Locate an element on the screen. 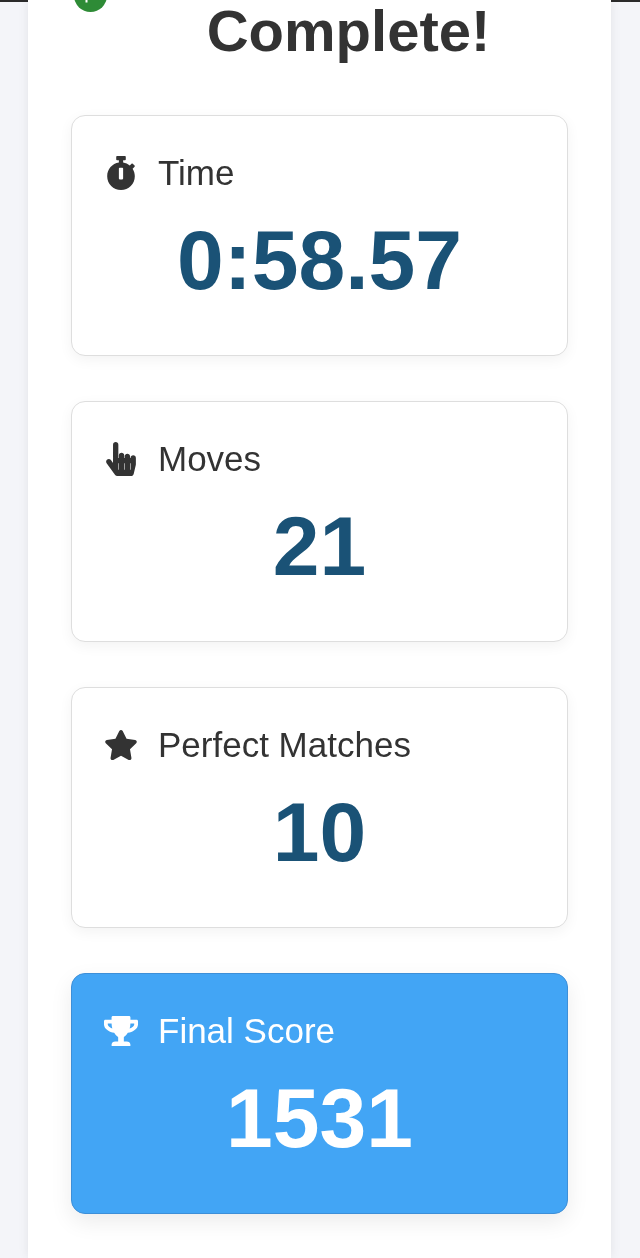 This screenshot has height=1258, width=640. stat-value: 10 is located at coordinates (319, 832).